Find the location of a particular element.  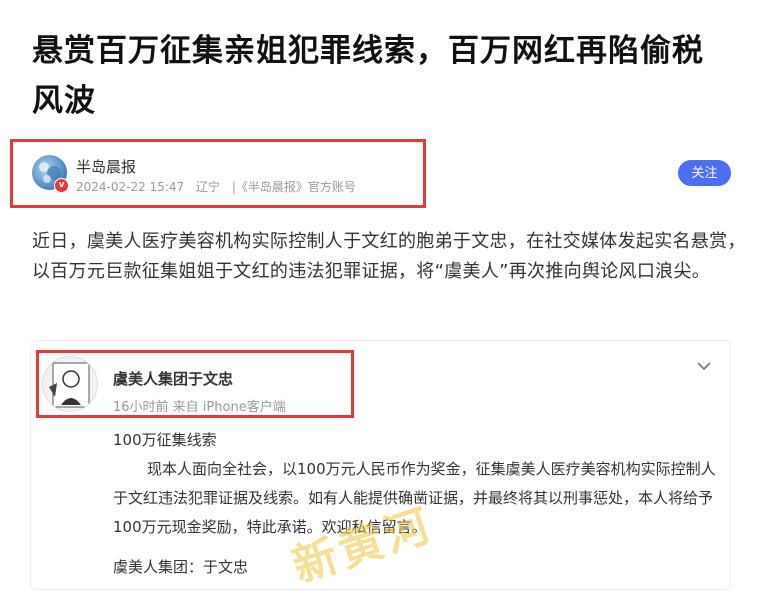

publish-location: 辽宁 is located at coordinates (207, 187).